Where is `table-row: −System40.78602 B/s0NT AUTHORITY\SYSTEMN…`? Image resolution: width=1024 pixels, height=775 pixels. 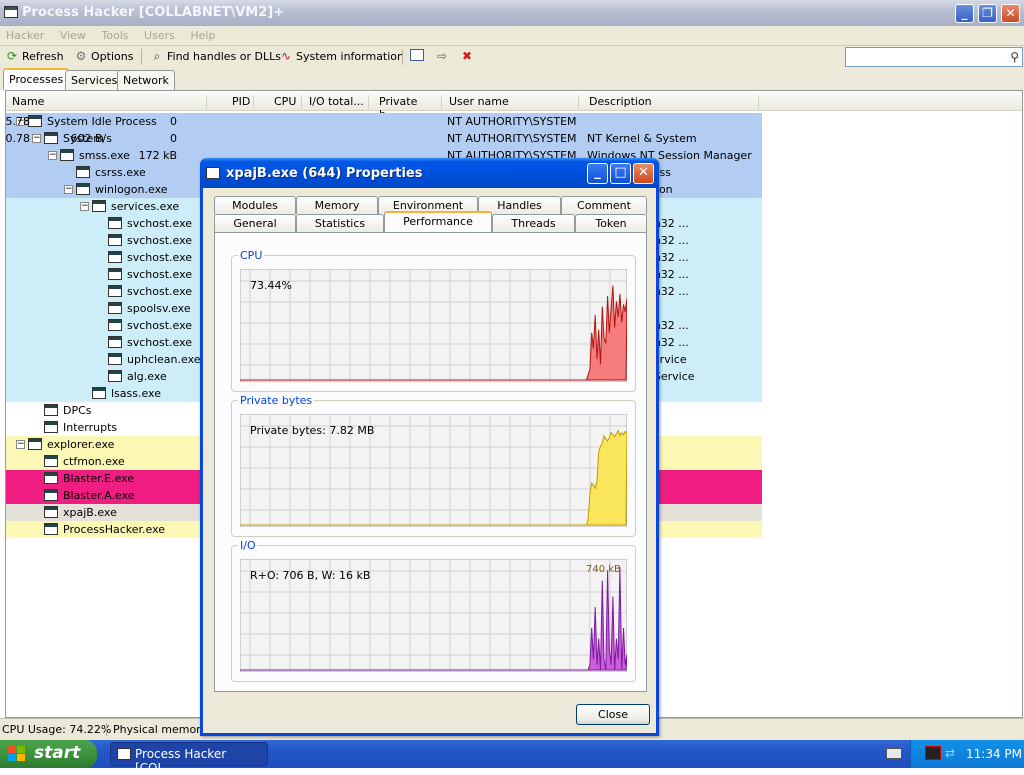 table-row: −System40.78602 B/s0NT AUTHORITY\SYSTEMN… is located at coordinates (384, 138).